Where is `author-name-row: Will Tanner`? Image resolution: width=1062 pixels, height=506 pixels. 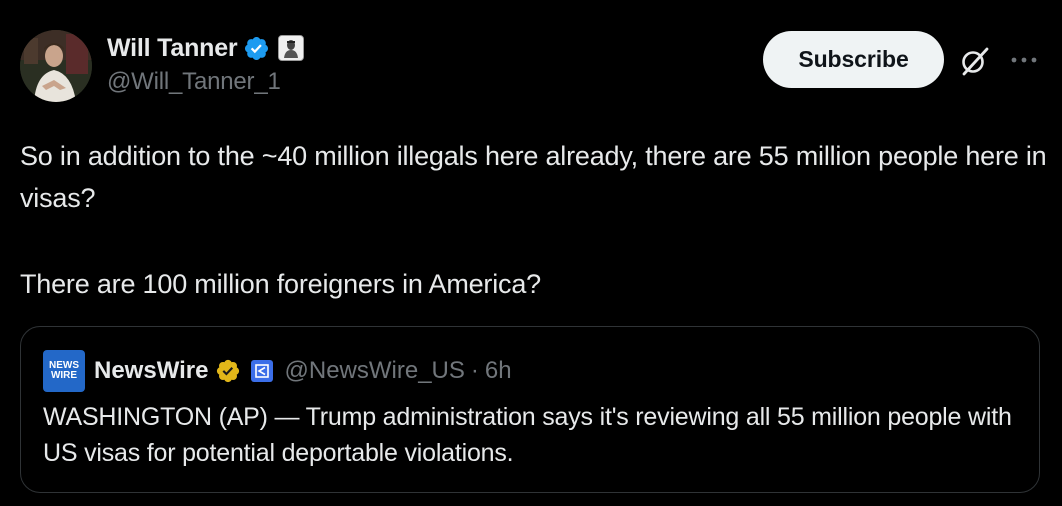
author-name-row: Will Tanner is located at coordinates (206, 48).